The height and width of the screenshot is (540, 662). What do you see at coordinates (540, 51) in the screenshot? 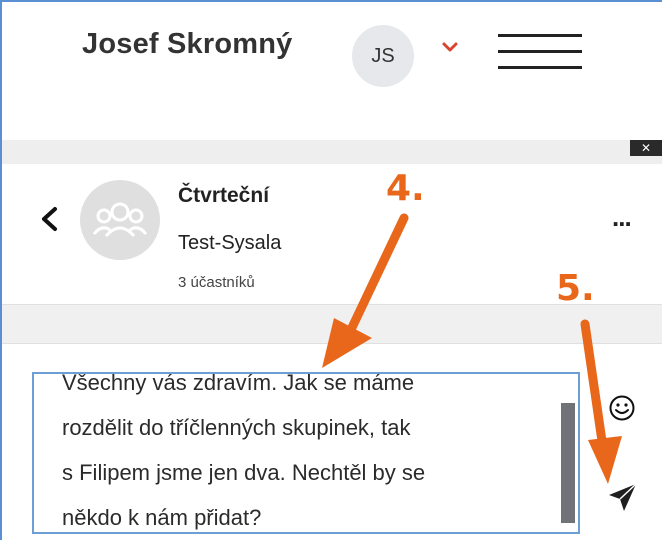
I see `menu-icon` at bounding box center [540, 51].